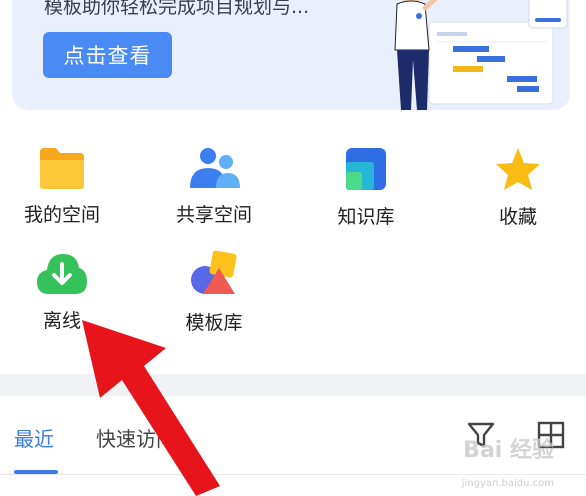 Image resolution: width=586 pixels, height=496 pixels. What do you see at coordinates (481, 55) in the screenshot?
I see `banner-illustration` at bounding box center [481, 55].